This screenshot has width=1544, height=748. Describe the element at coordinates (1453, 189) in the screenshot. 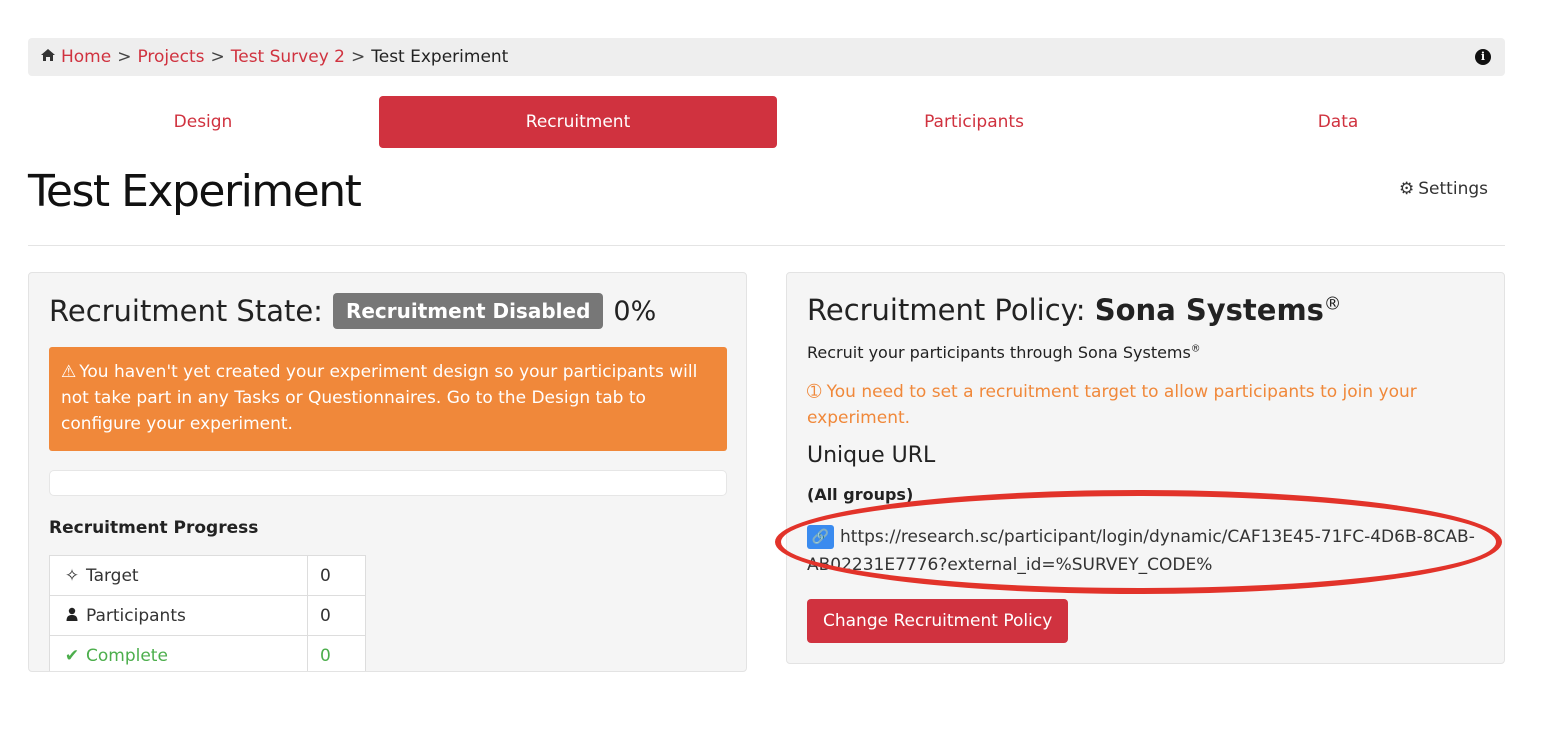

I see `settings-label: Settings` at that location.